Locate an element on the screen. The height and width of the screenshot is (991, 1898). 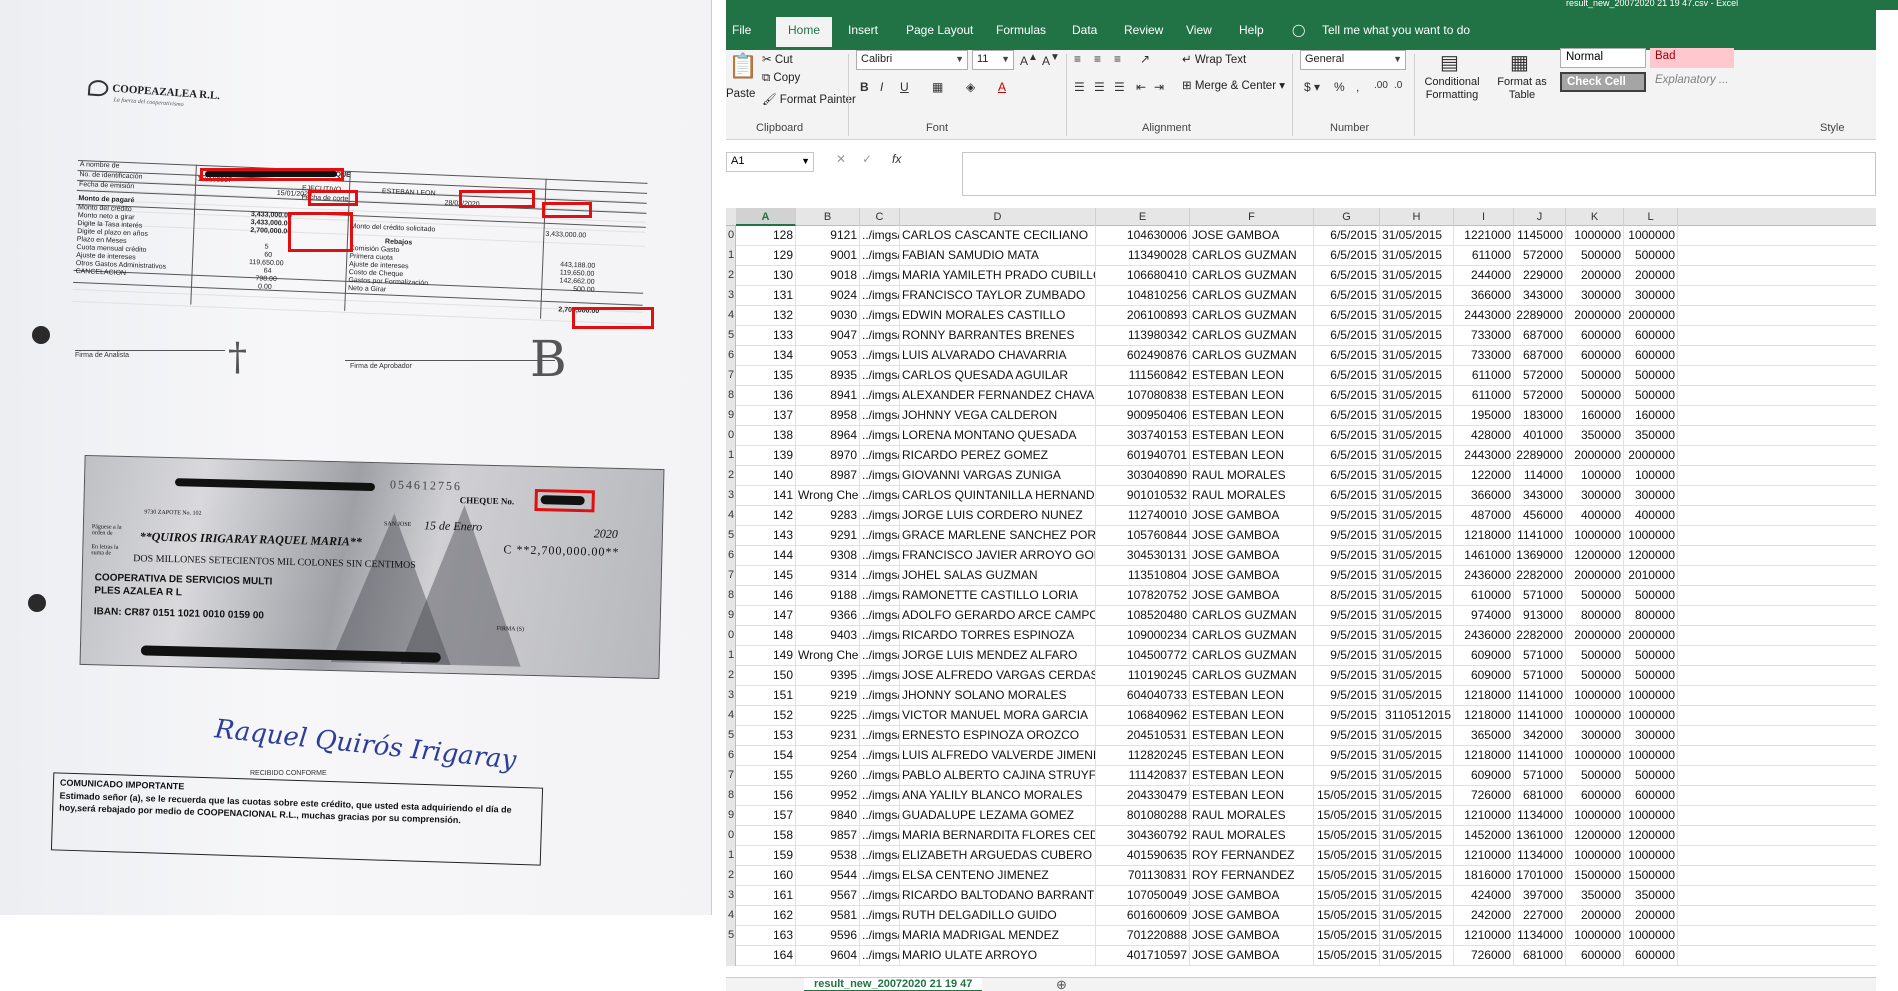
cell-j: 343000 is located at coordinates (1540, 496).